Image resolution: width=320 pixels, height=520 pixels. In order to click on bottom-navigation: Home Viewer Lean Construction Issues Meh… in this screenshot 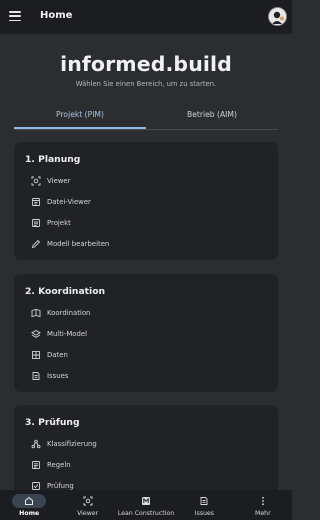, I will do `click(146, 505)`.